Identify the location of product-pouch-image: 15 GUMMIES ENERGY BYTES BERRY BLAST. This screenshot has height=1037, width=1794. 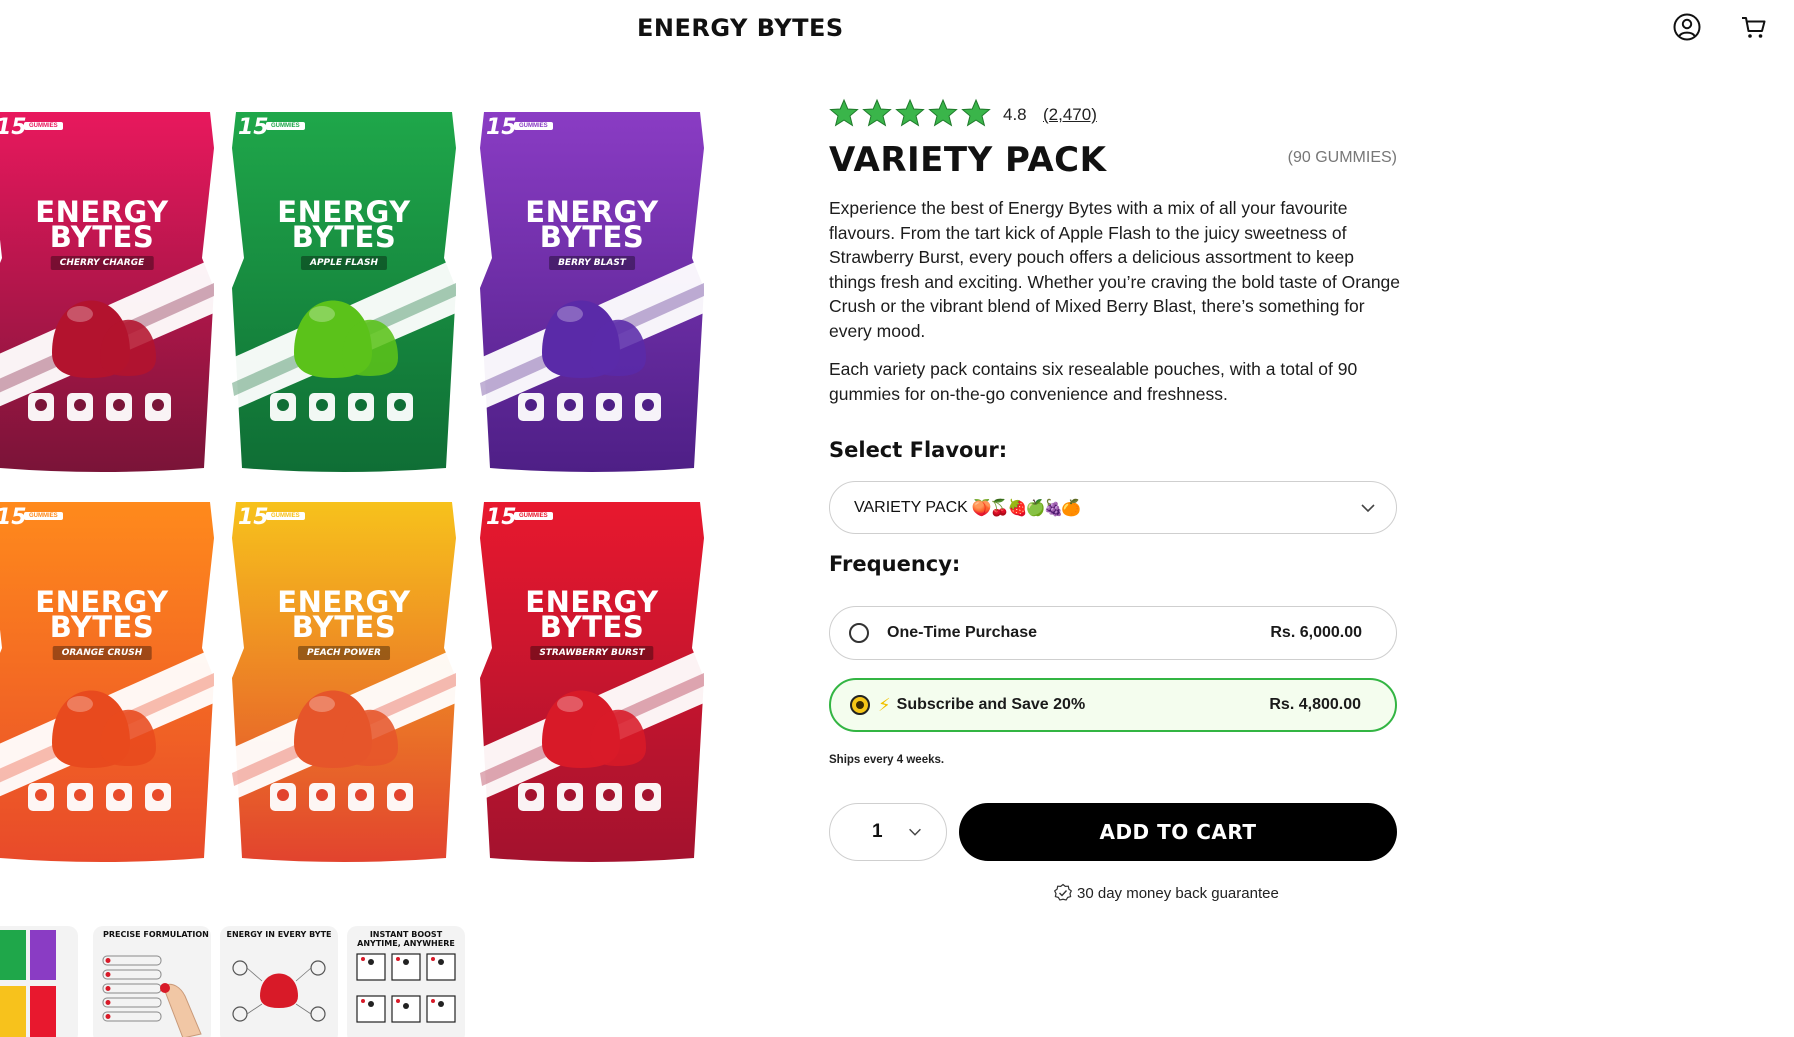
(592, 294).